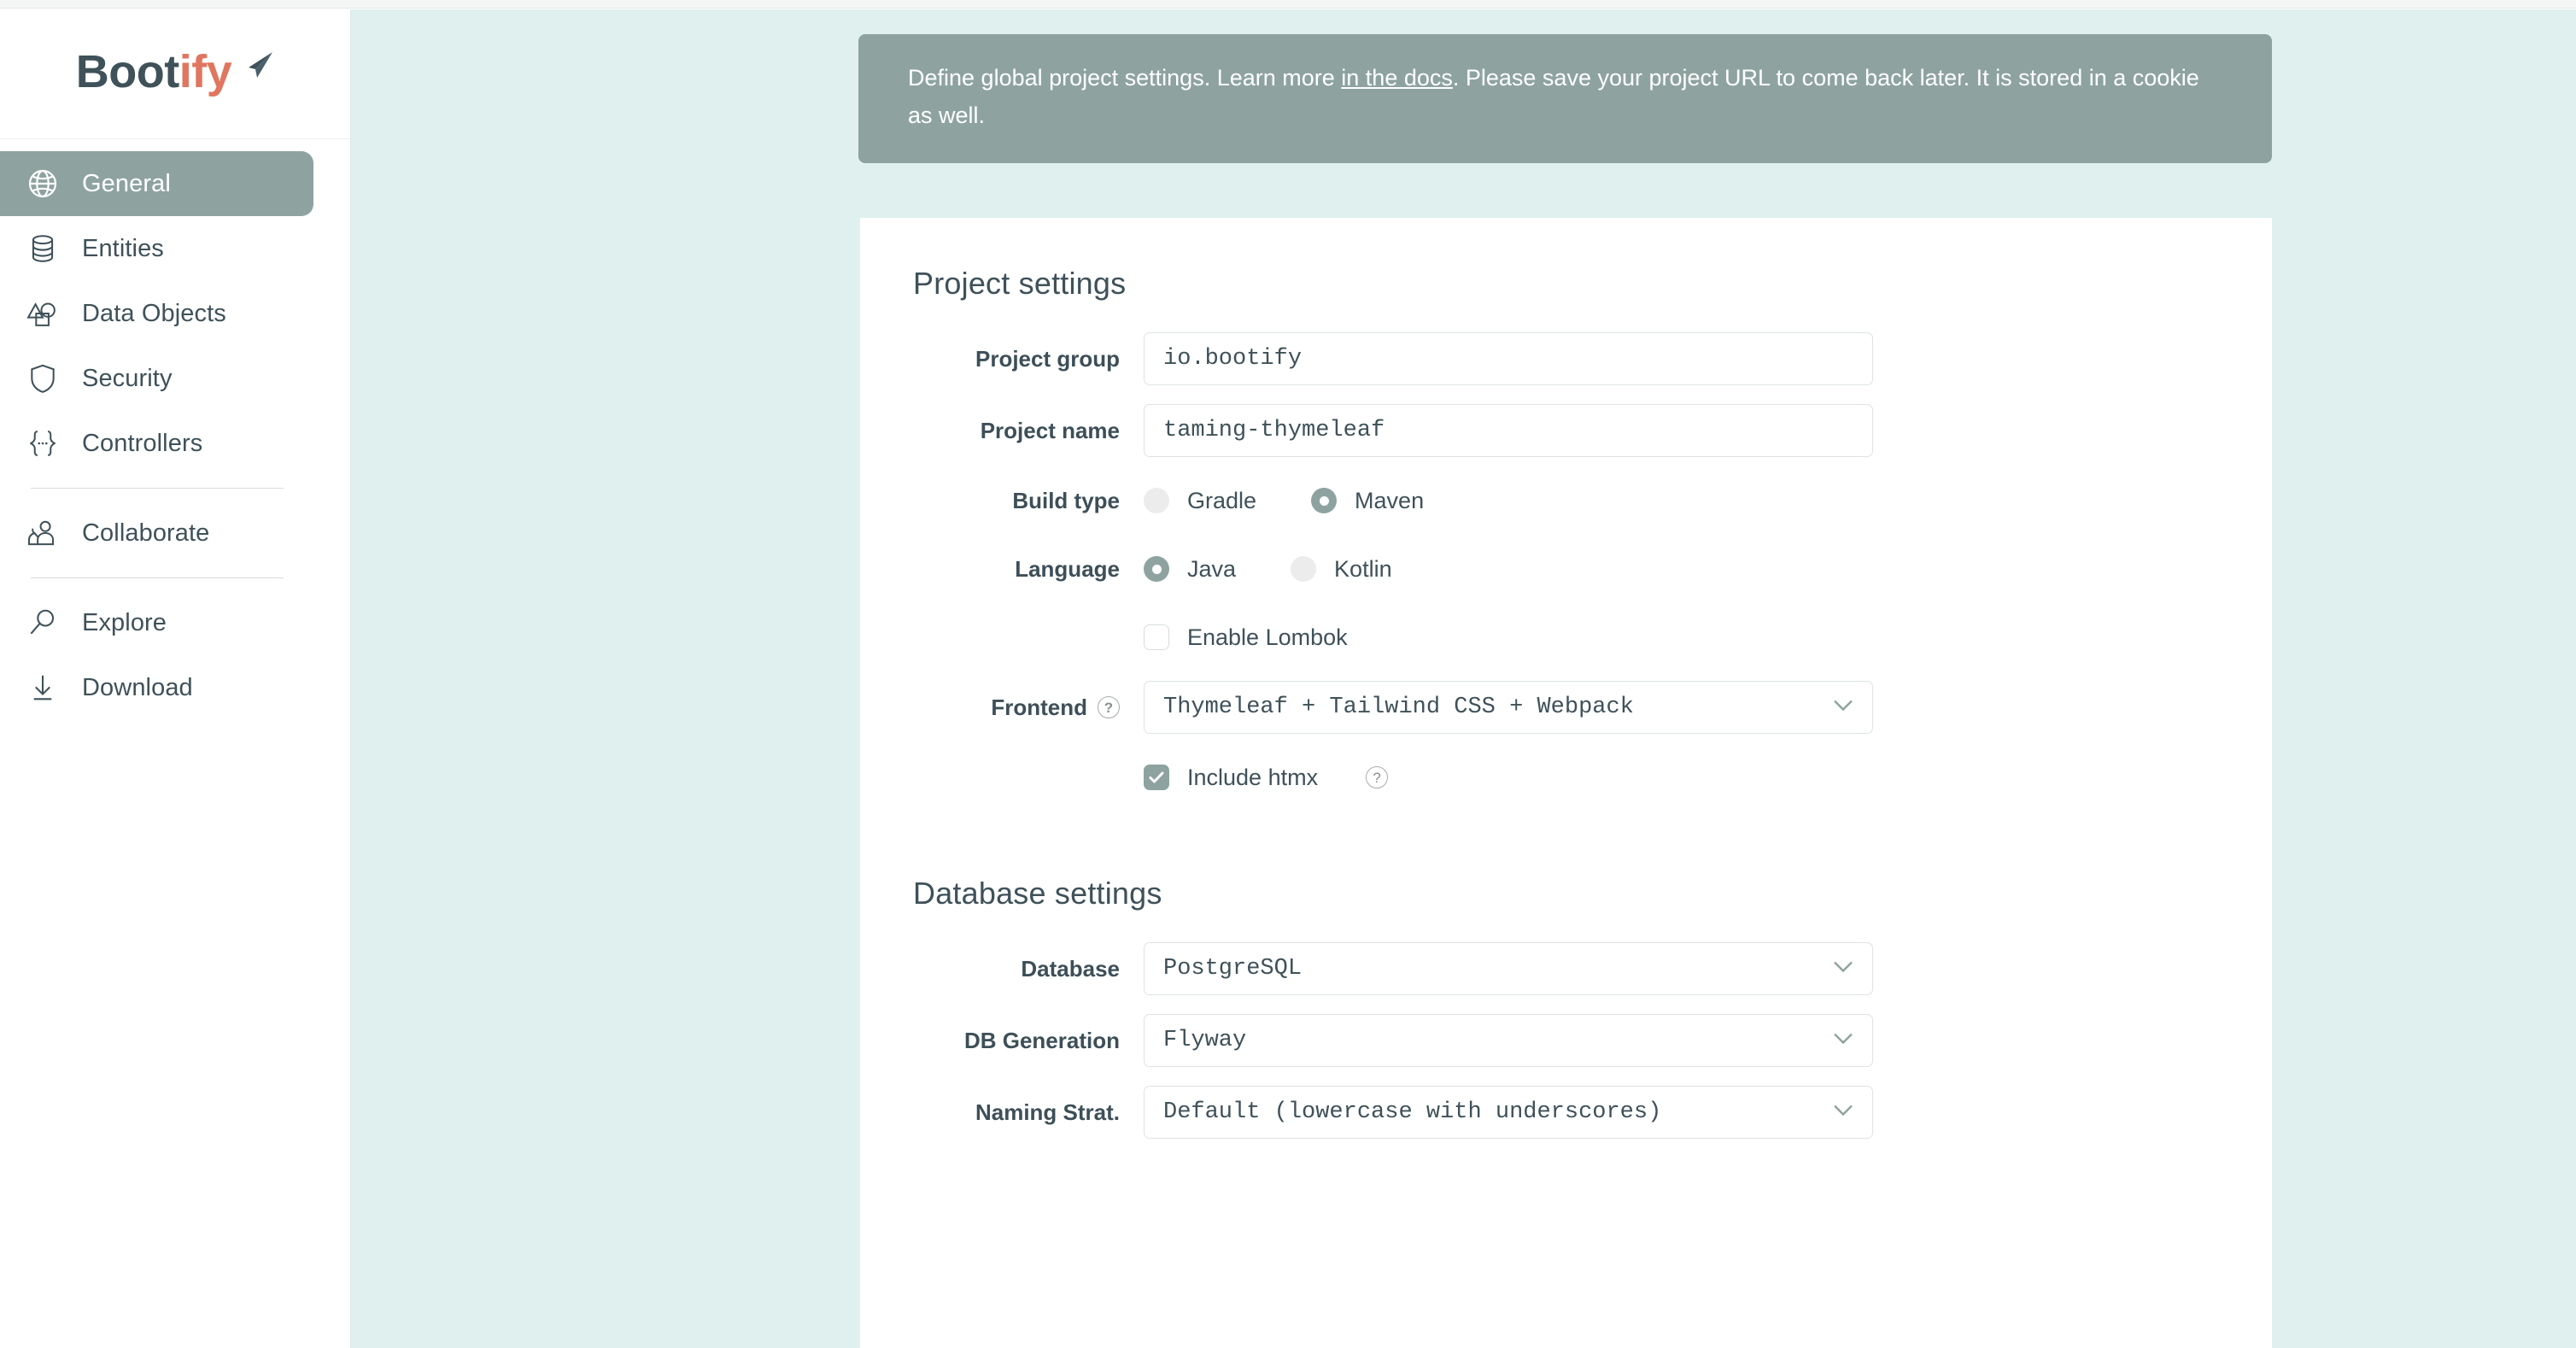 The height and width of the screenshot is (1348, 2576). What do you see at coordinates (1377, 777) in the screenshot?
I see `help-icon-htmx: ?` at bounding box center [1377, 777].